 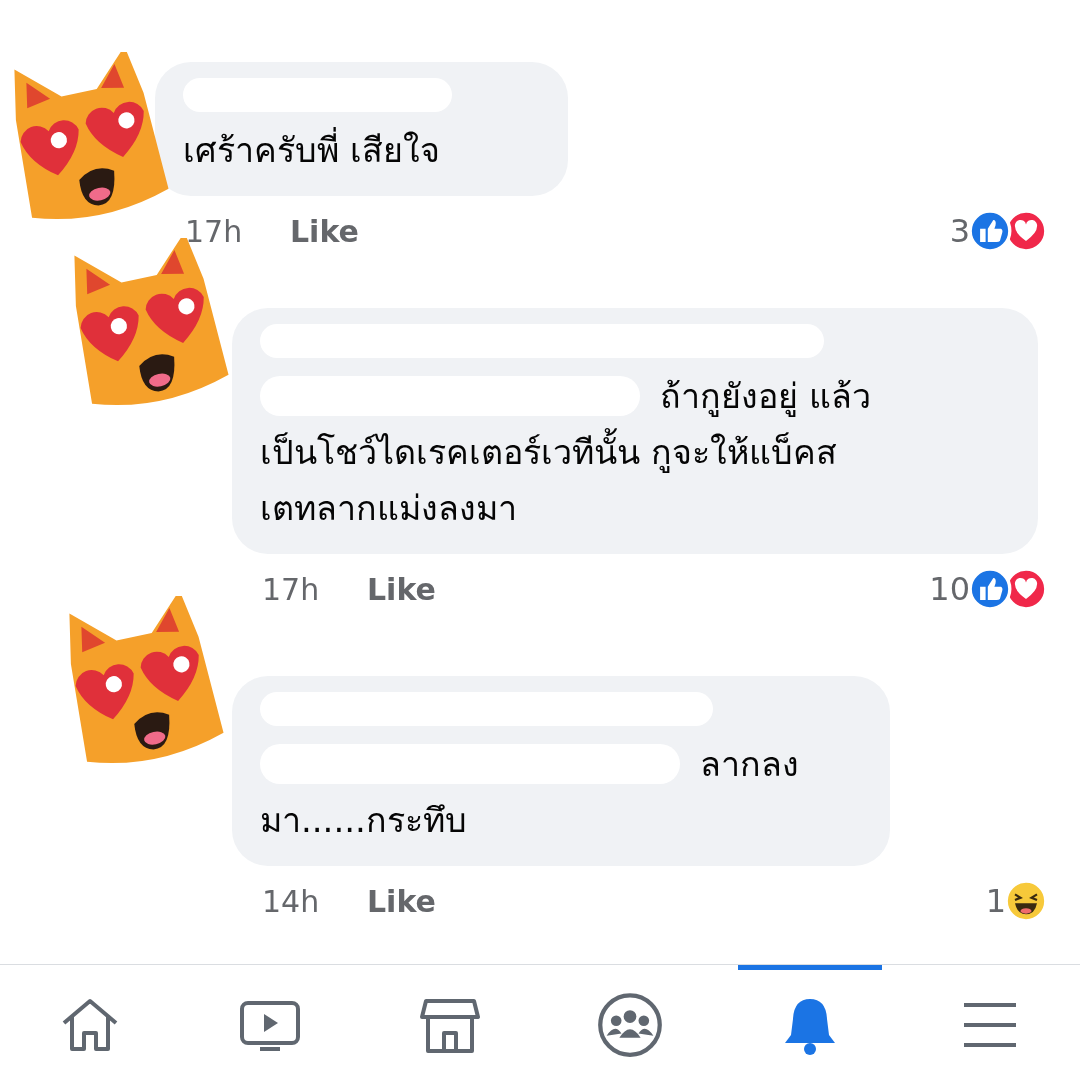 What do you see at coordinates (291, 901) in the screenshot?
I see `comment-time: 14h` at bounding box center [291, 901].